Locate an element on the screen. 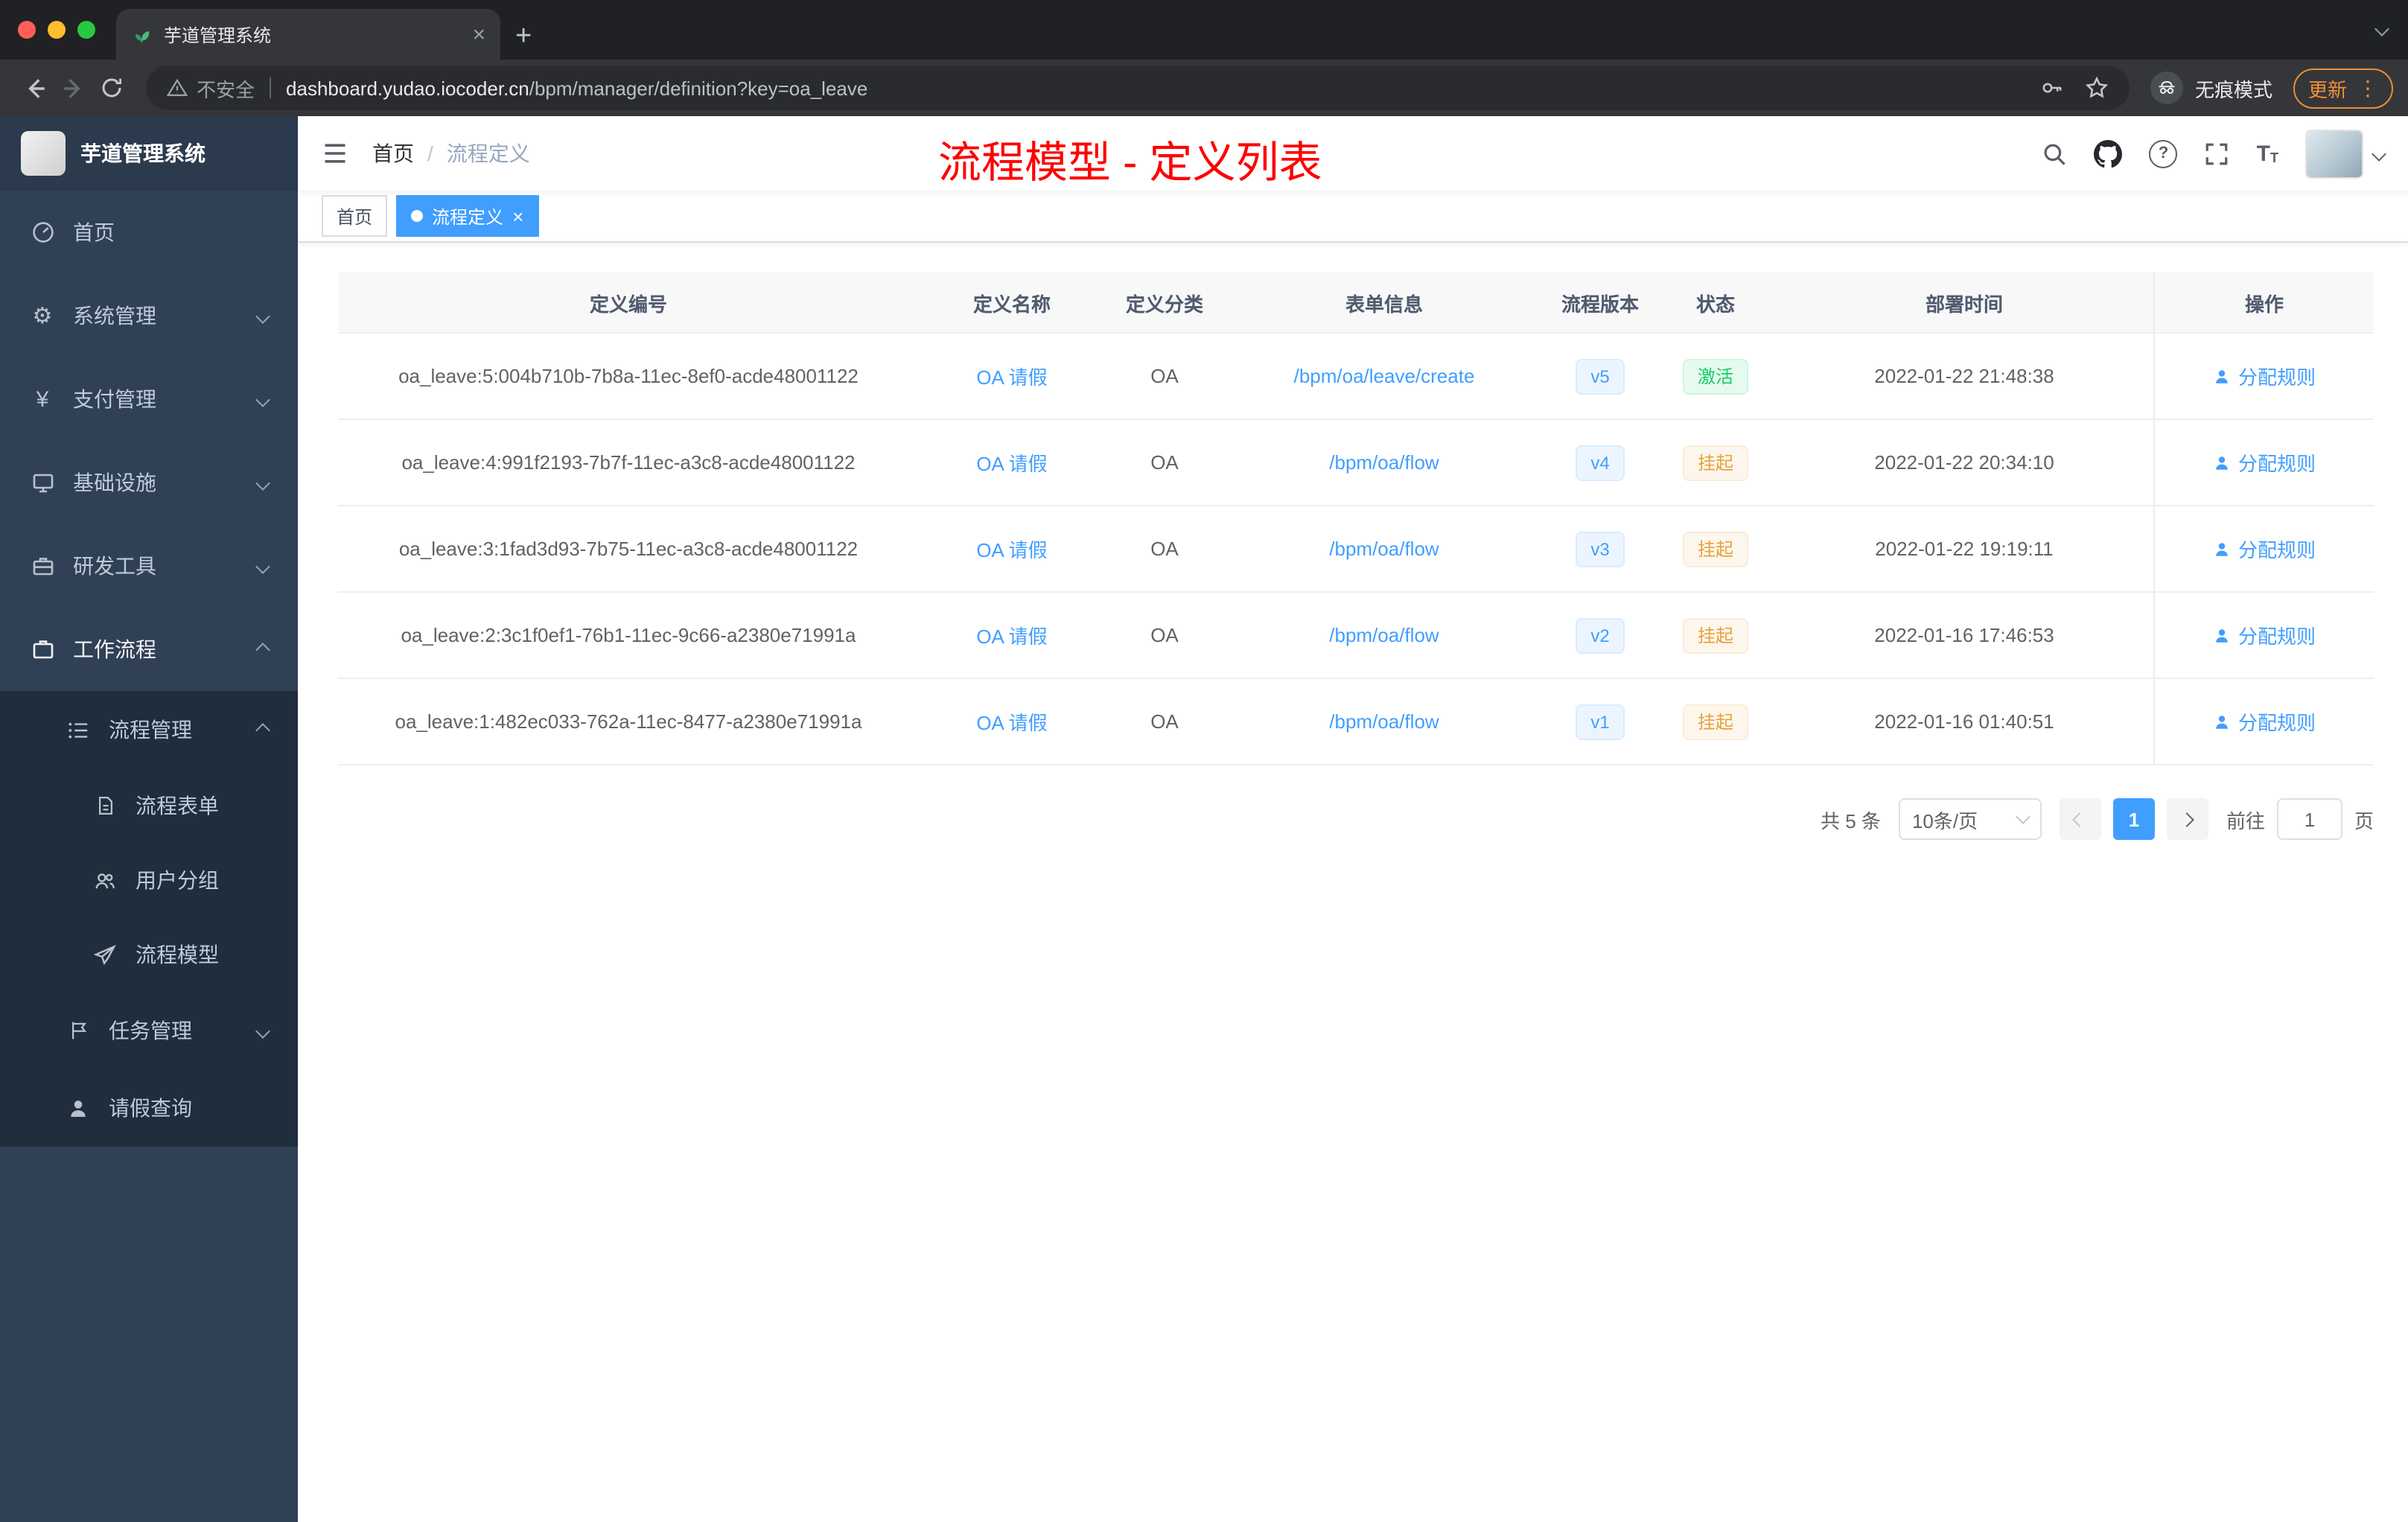  next-page-button is located at coordinates (2187, 819).